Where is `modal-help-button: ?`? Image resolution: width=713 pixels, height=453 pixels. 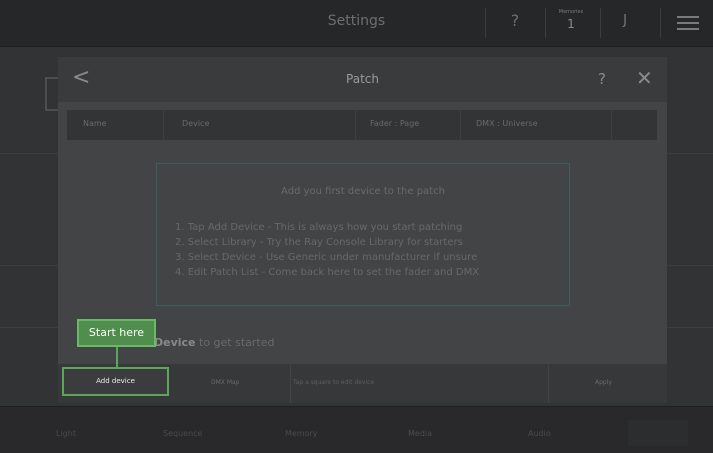 modal-help-button: ? is located at coordinates (602, 79).